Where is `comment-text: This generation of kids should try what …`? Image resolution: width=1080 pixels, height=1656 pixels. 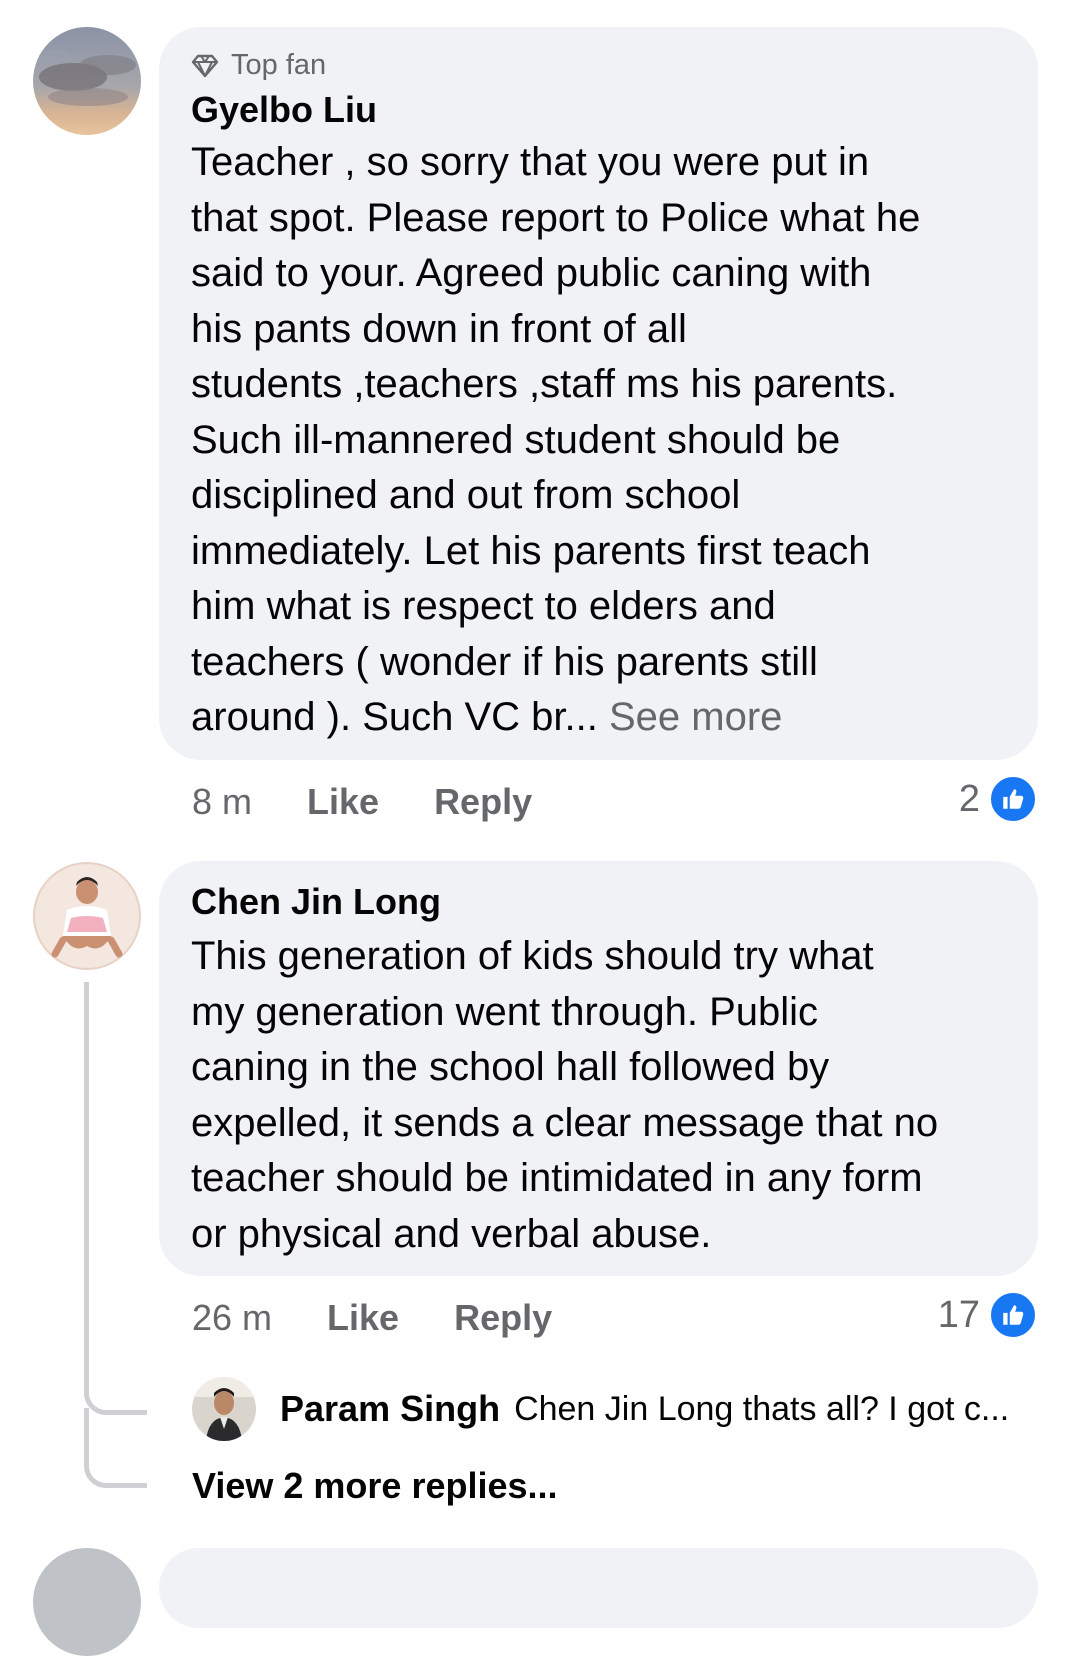 comment-text: This generation of kids should try what … is located at coordinates (565, 1095).